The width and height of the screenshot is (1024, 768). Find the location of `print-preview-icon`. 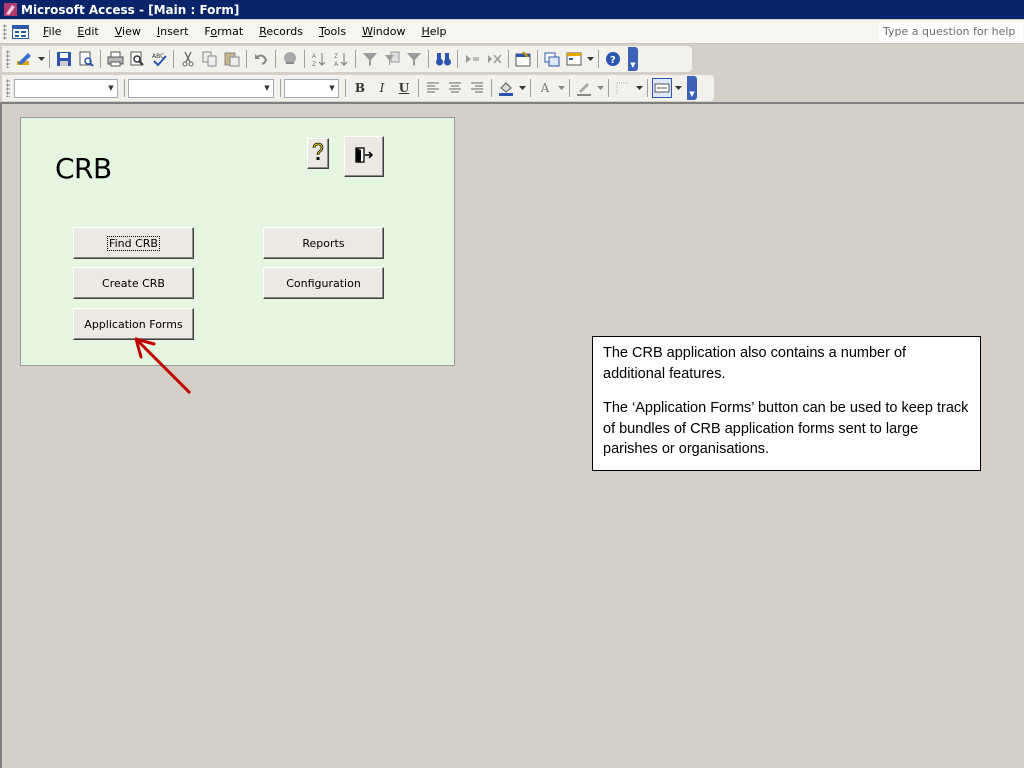

print-preview-icon is located at coordinates (137, 59).